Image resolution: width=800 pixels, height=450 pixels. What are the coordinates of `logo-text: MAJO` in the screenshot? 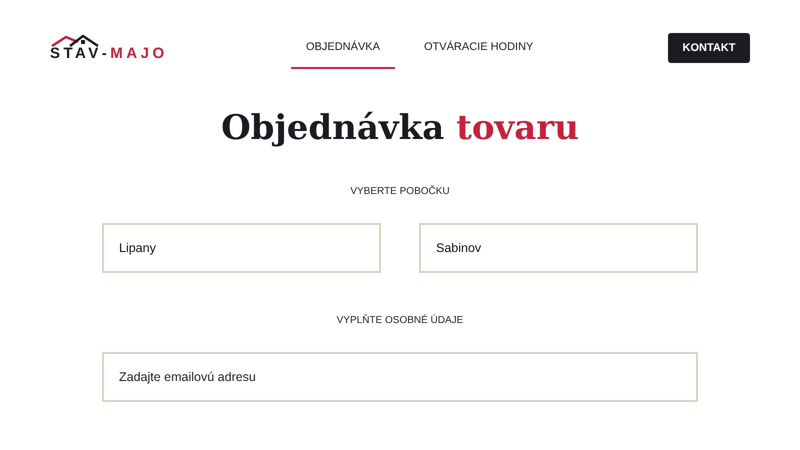 It's located at (139, 53).